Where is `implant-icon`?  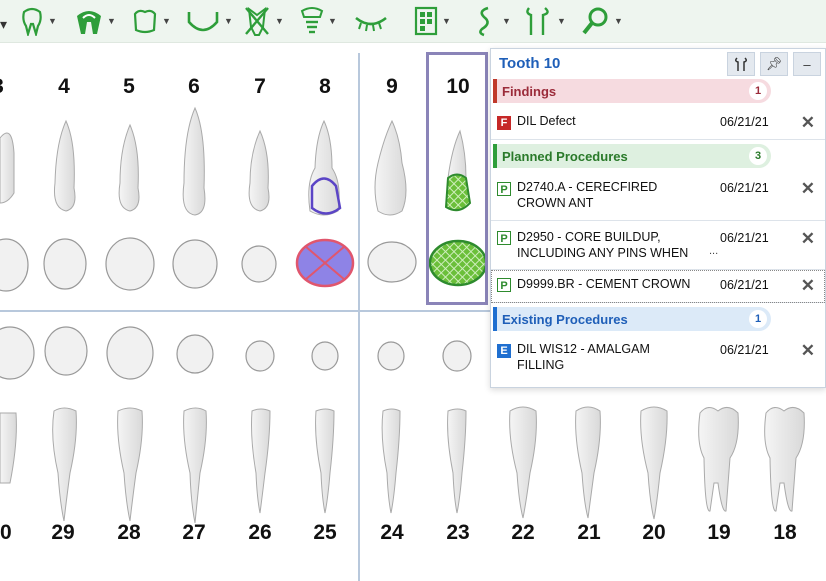 implant-icon is located at coordinates (312, 20).